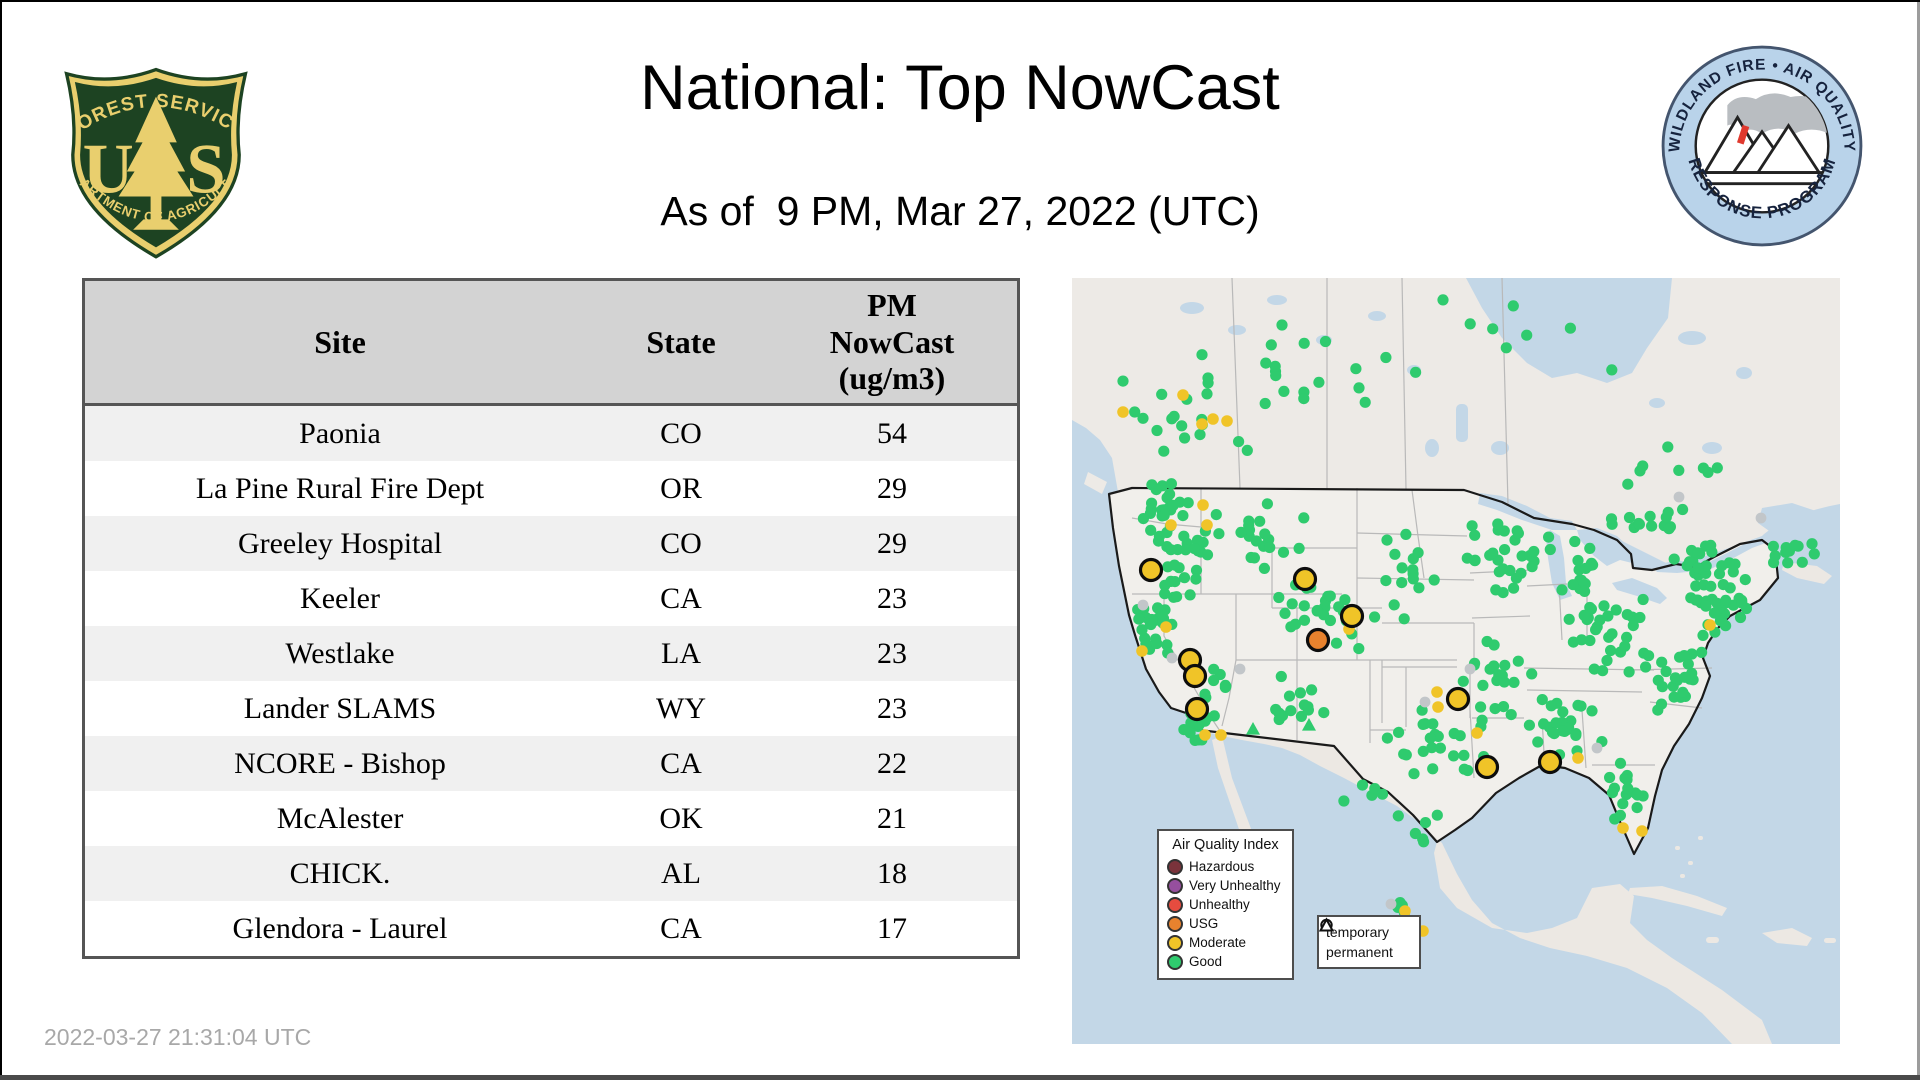 This screenshot has width=1920, height=1080. I want to click on cell-state: WY, so click(681, 708).